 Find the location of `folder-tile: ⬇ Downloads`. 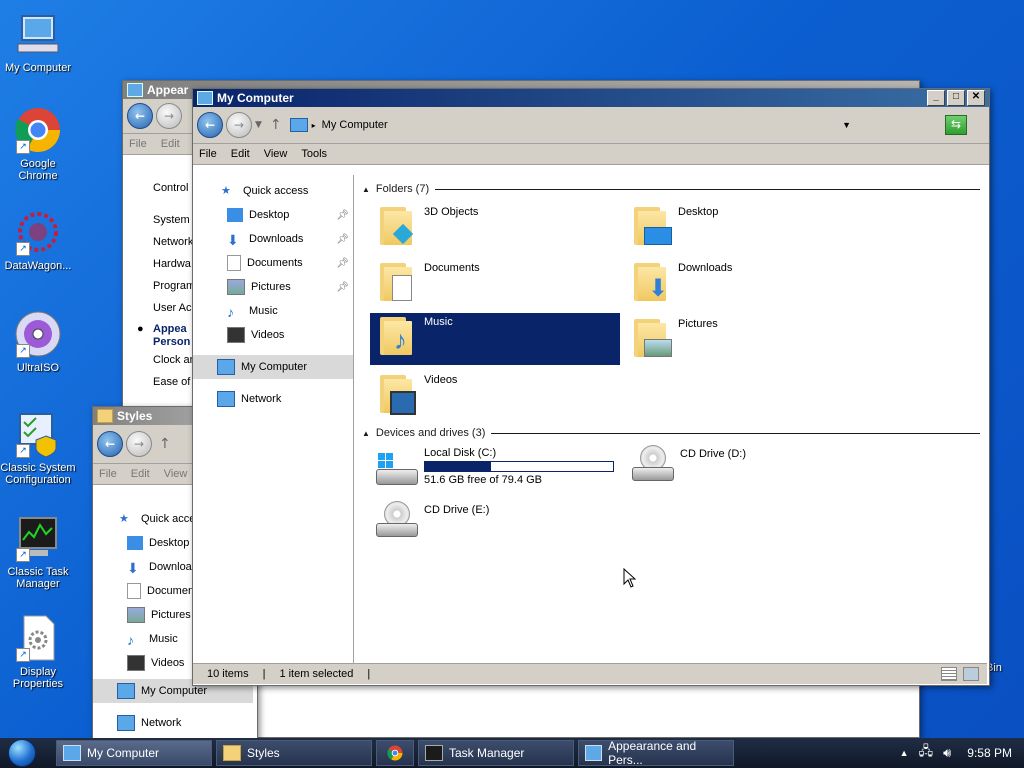

folder-tile: ⬇ Downloads is located at coordinates (749, 285).